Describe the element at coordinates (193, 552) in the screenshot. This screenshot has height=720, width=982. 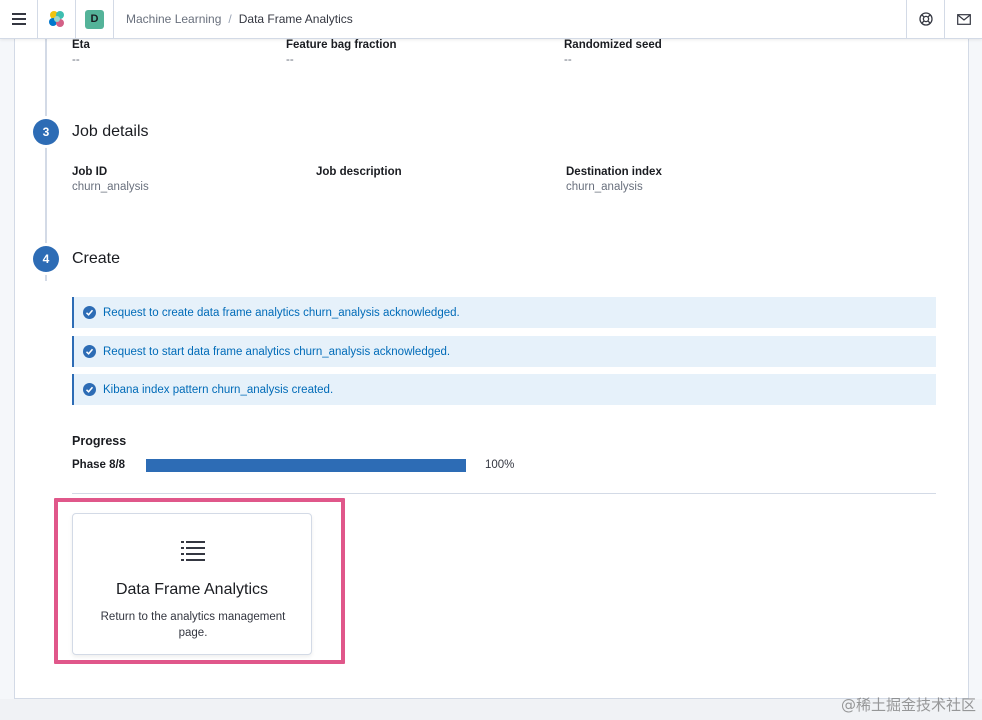
I see `list-icon` at that location.